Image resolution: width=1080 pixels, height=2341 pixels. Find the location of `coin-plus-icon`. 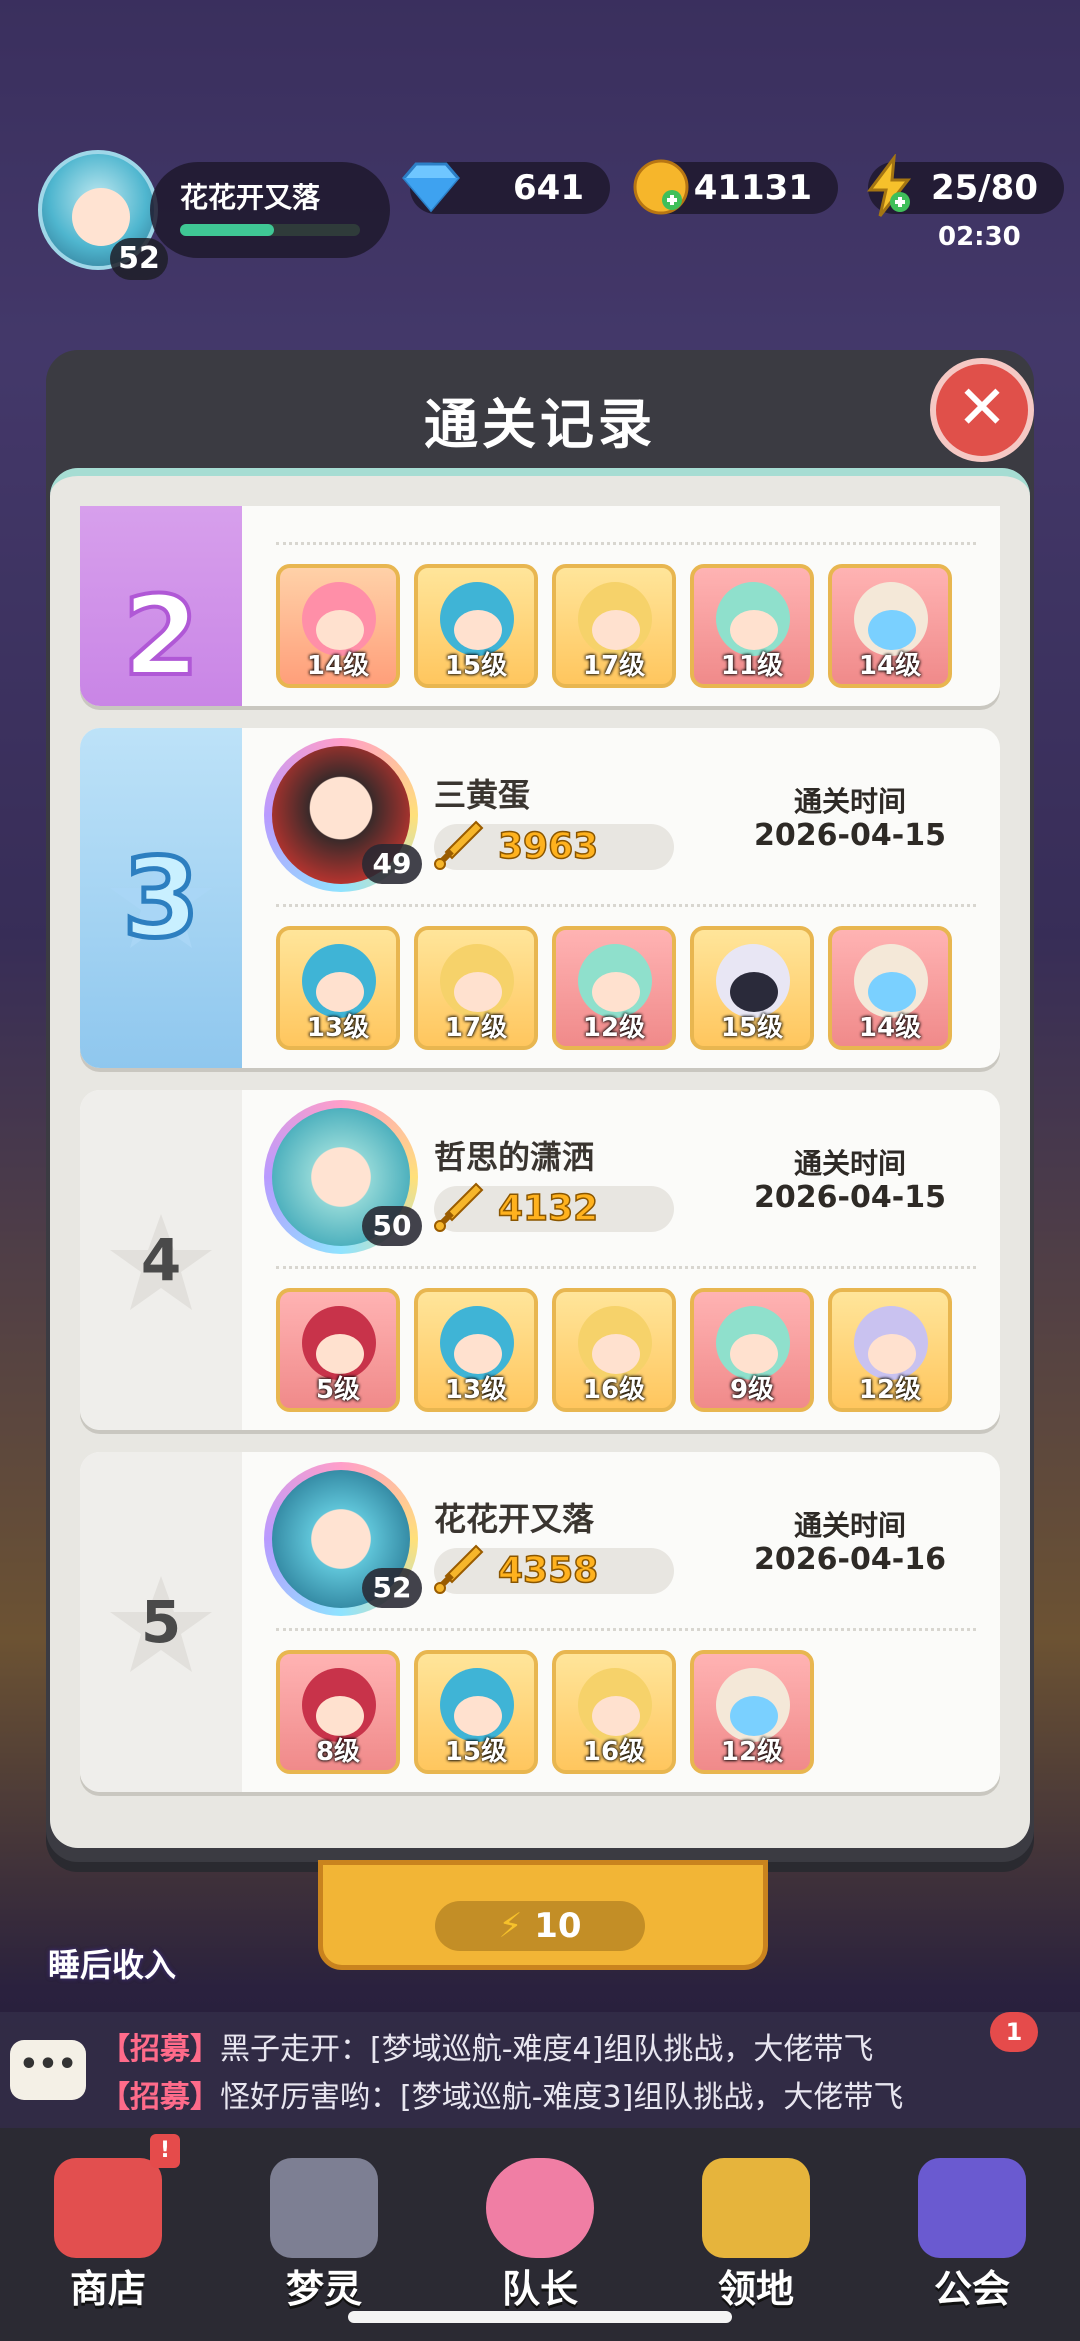

coin-plus-icon is located at coordinates (661, 187).